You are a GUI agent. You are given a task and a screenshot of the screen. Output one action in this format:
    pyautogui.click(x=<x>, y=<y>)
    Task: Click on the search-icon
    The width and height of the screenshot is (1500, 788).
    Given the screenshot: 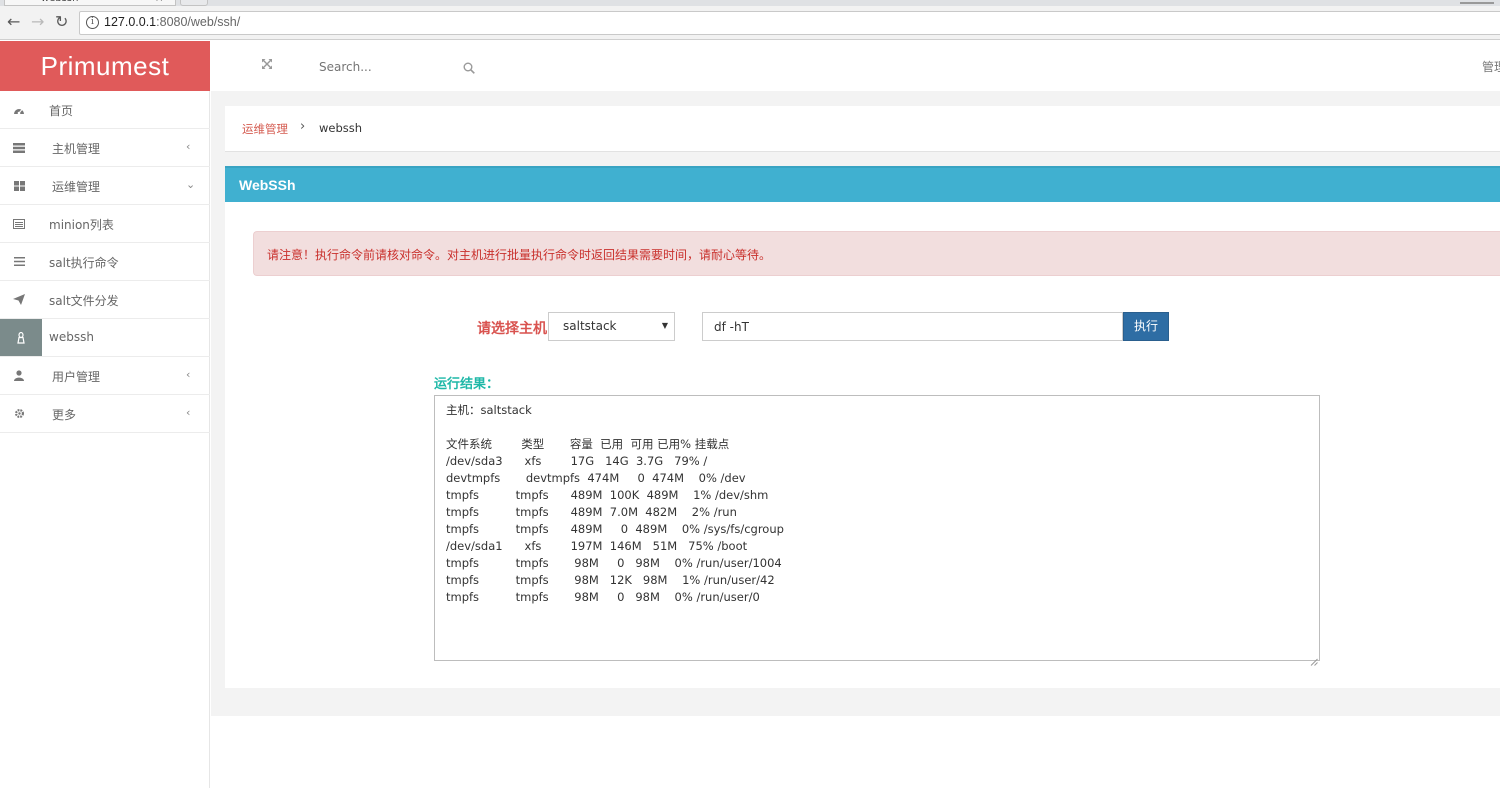 What is the action you would take?
    pyautogui.click(x=469, y=66)
    